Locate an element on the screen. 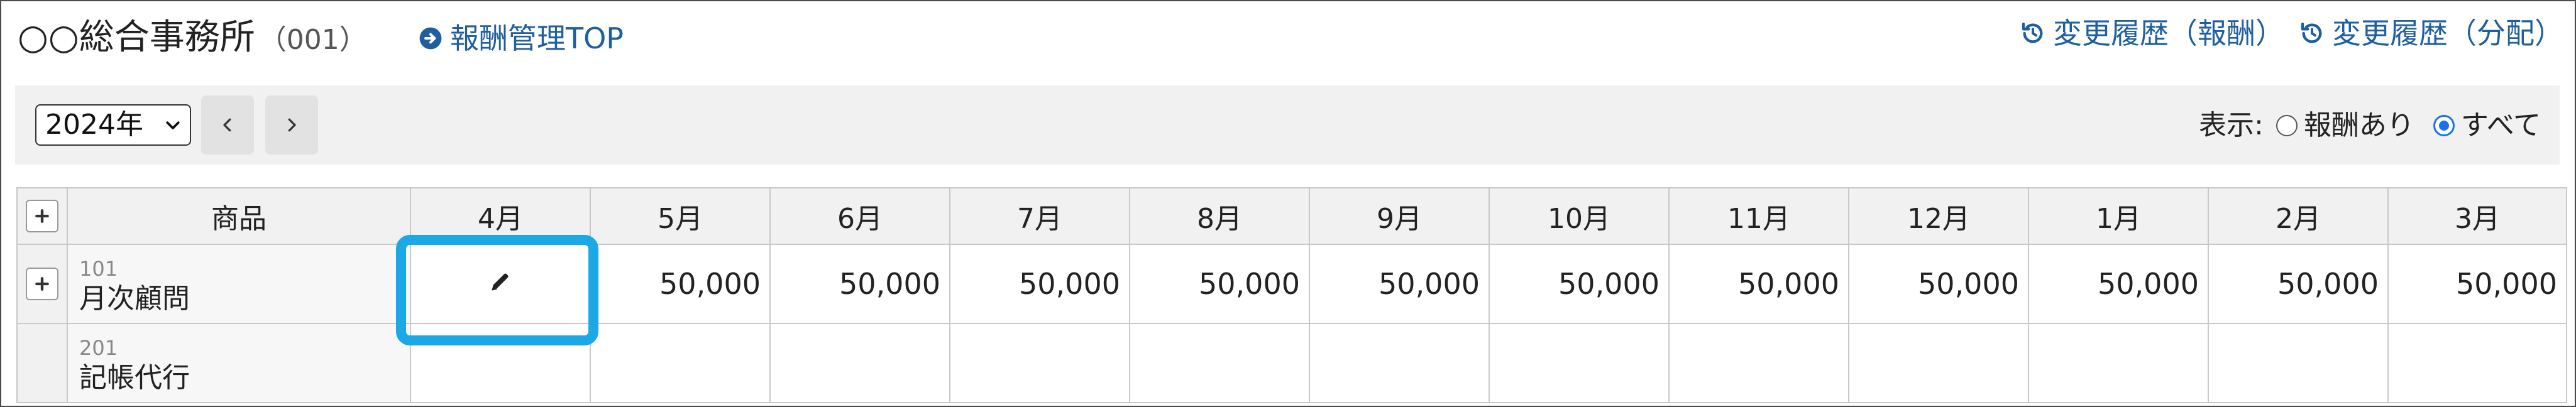 Image resolution: width=2576 pixels, height=407 pixels. history-fee-link: 変更履歴（報酬） is located at coordinates (2152, 34).